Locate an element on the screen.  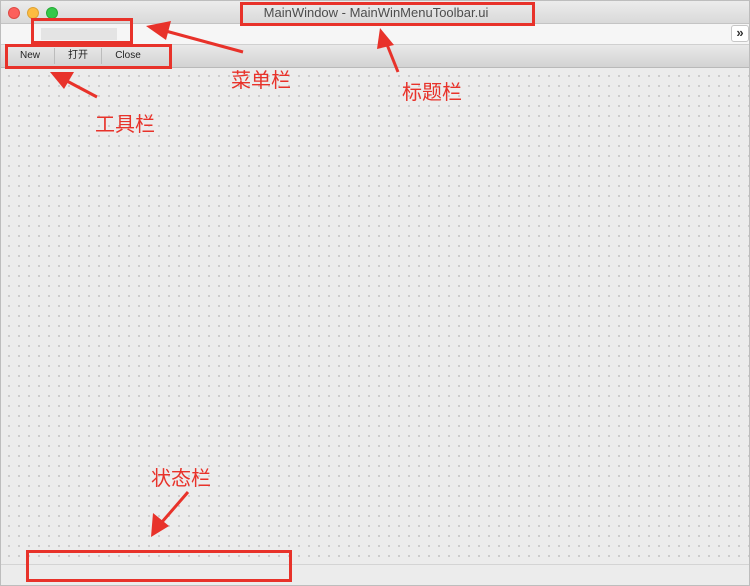
toolbar-highlight-box is located at coordinates (88, 56).